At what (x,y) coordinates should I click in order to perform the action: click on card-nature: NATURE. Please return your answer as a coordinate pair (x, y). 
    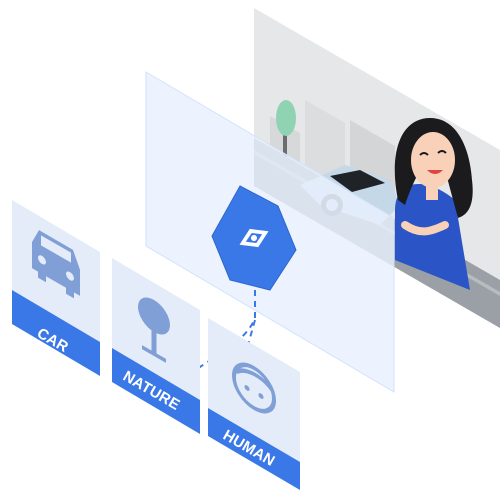
    Looking at the image, I should click on (156, 346).